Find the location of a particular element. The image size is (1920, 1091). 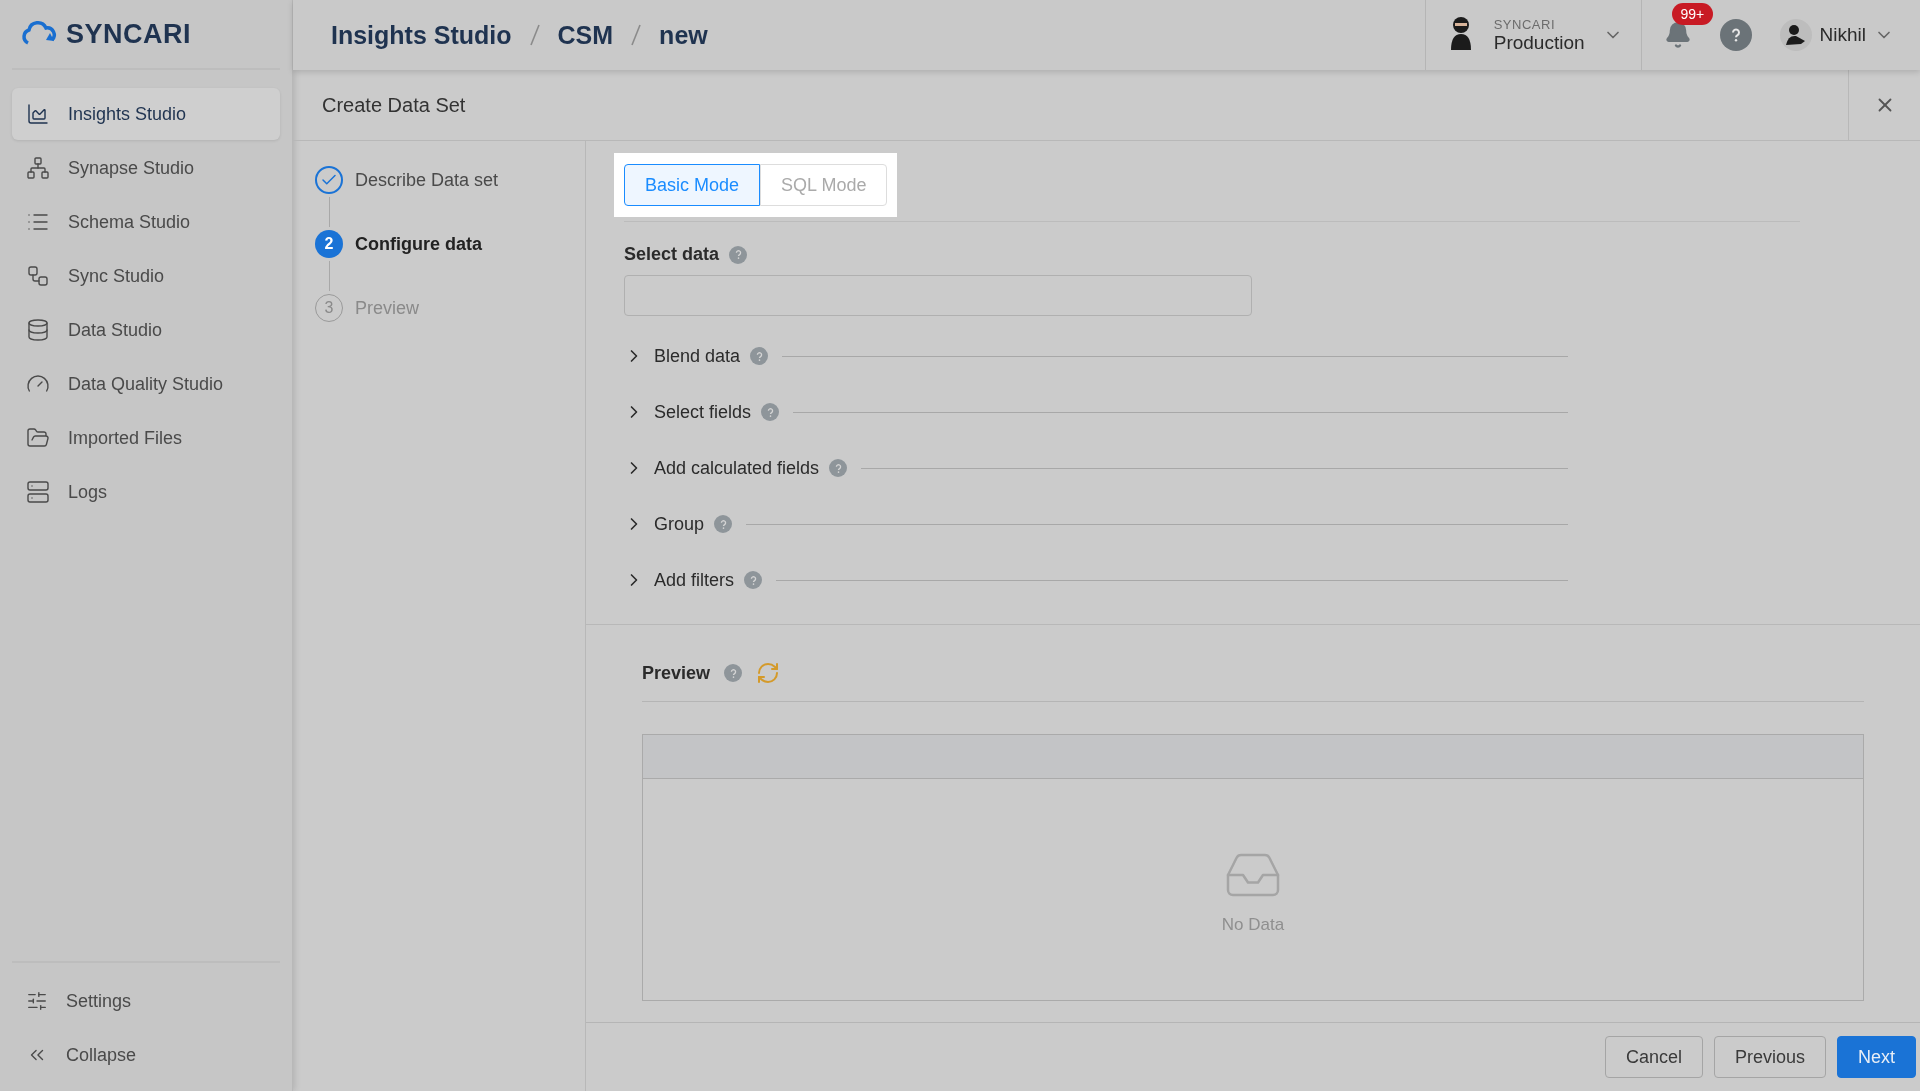

sidebar-item: Data Studio is located at coordinates (146, 330).